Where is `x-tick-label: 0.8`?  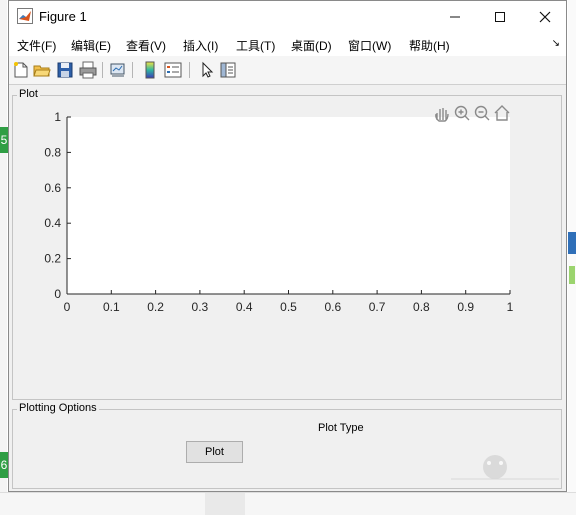
x-tick-label: 0.8 is located at coordinates (421, 307).